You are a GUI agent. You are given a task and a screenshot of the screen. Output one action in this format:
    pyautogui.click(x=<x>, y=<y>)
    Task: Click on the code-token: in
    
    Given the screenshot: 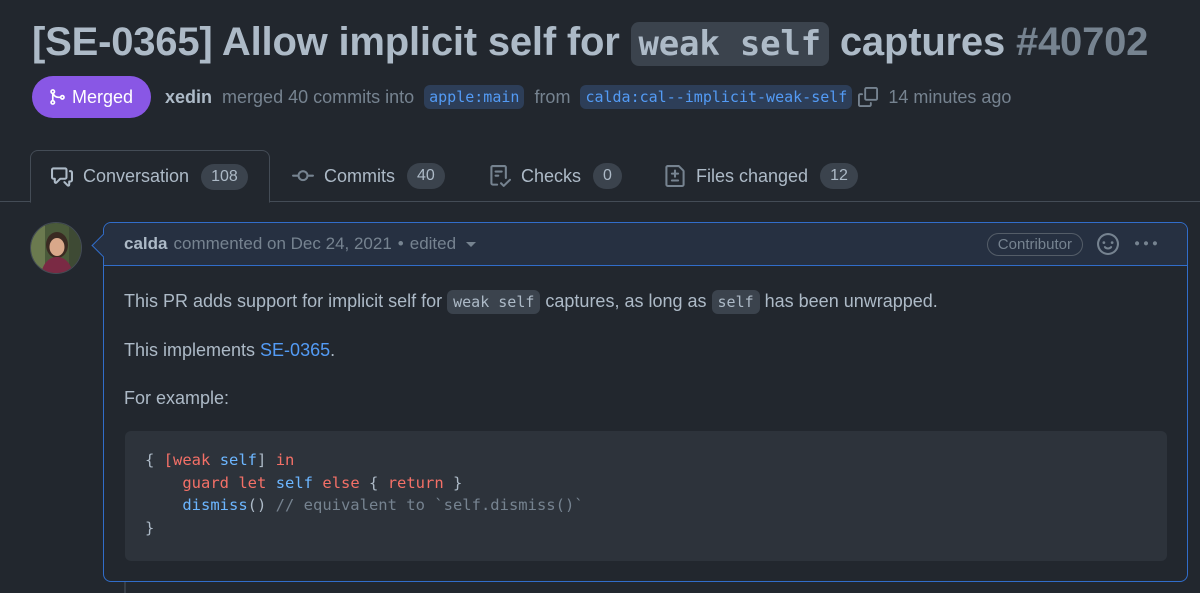 What is the action you would take?
    pyautogui.click(x=285, y=460)
    